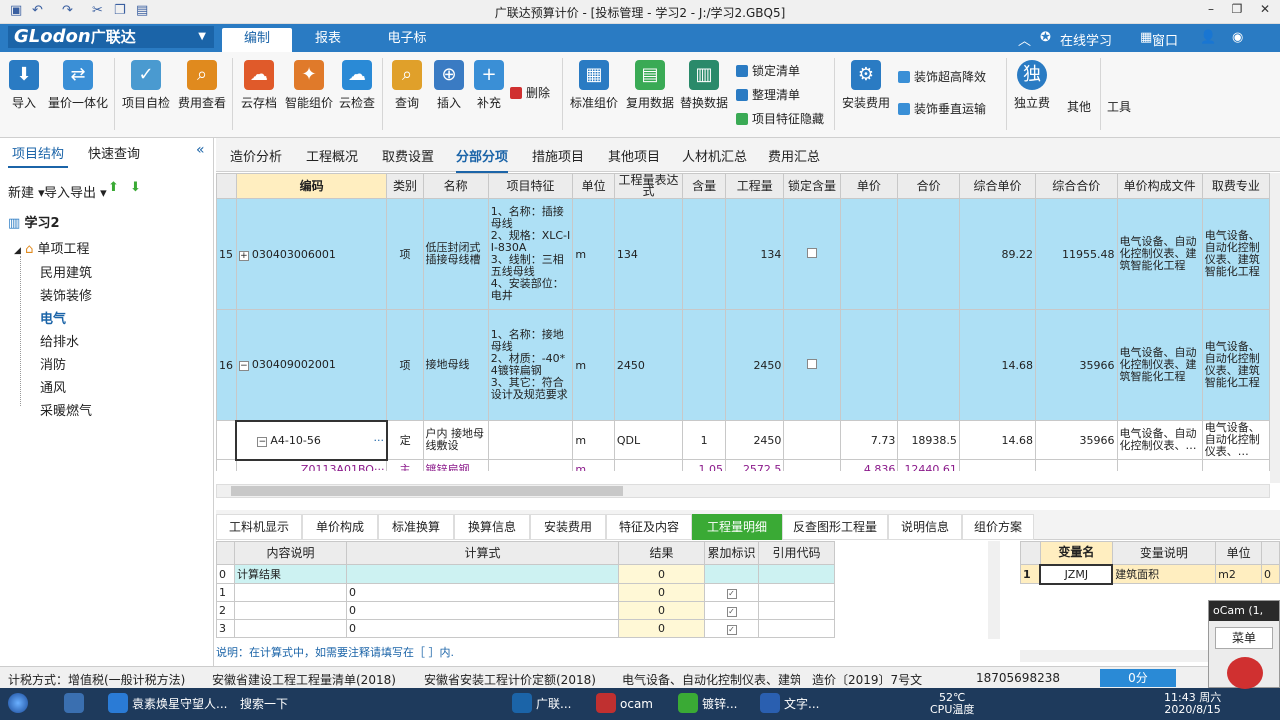 The width and height of the screenshot is (1280, 720). I want to click on code-cell: +030403006001, so click(311, 254).